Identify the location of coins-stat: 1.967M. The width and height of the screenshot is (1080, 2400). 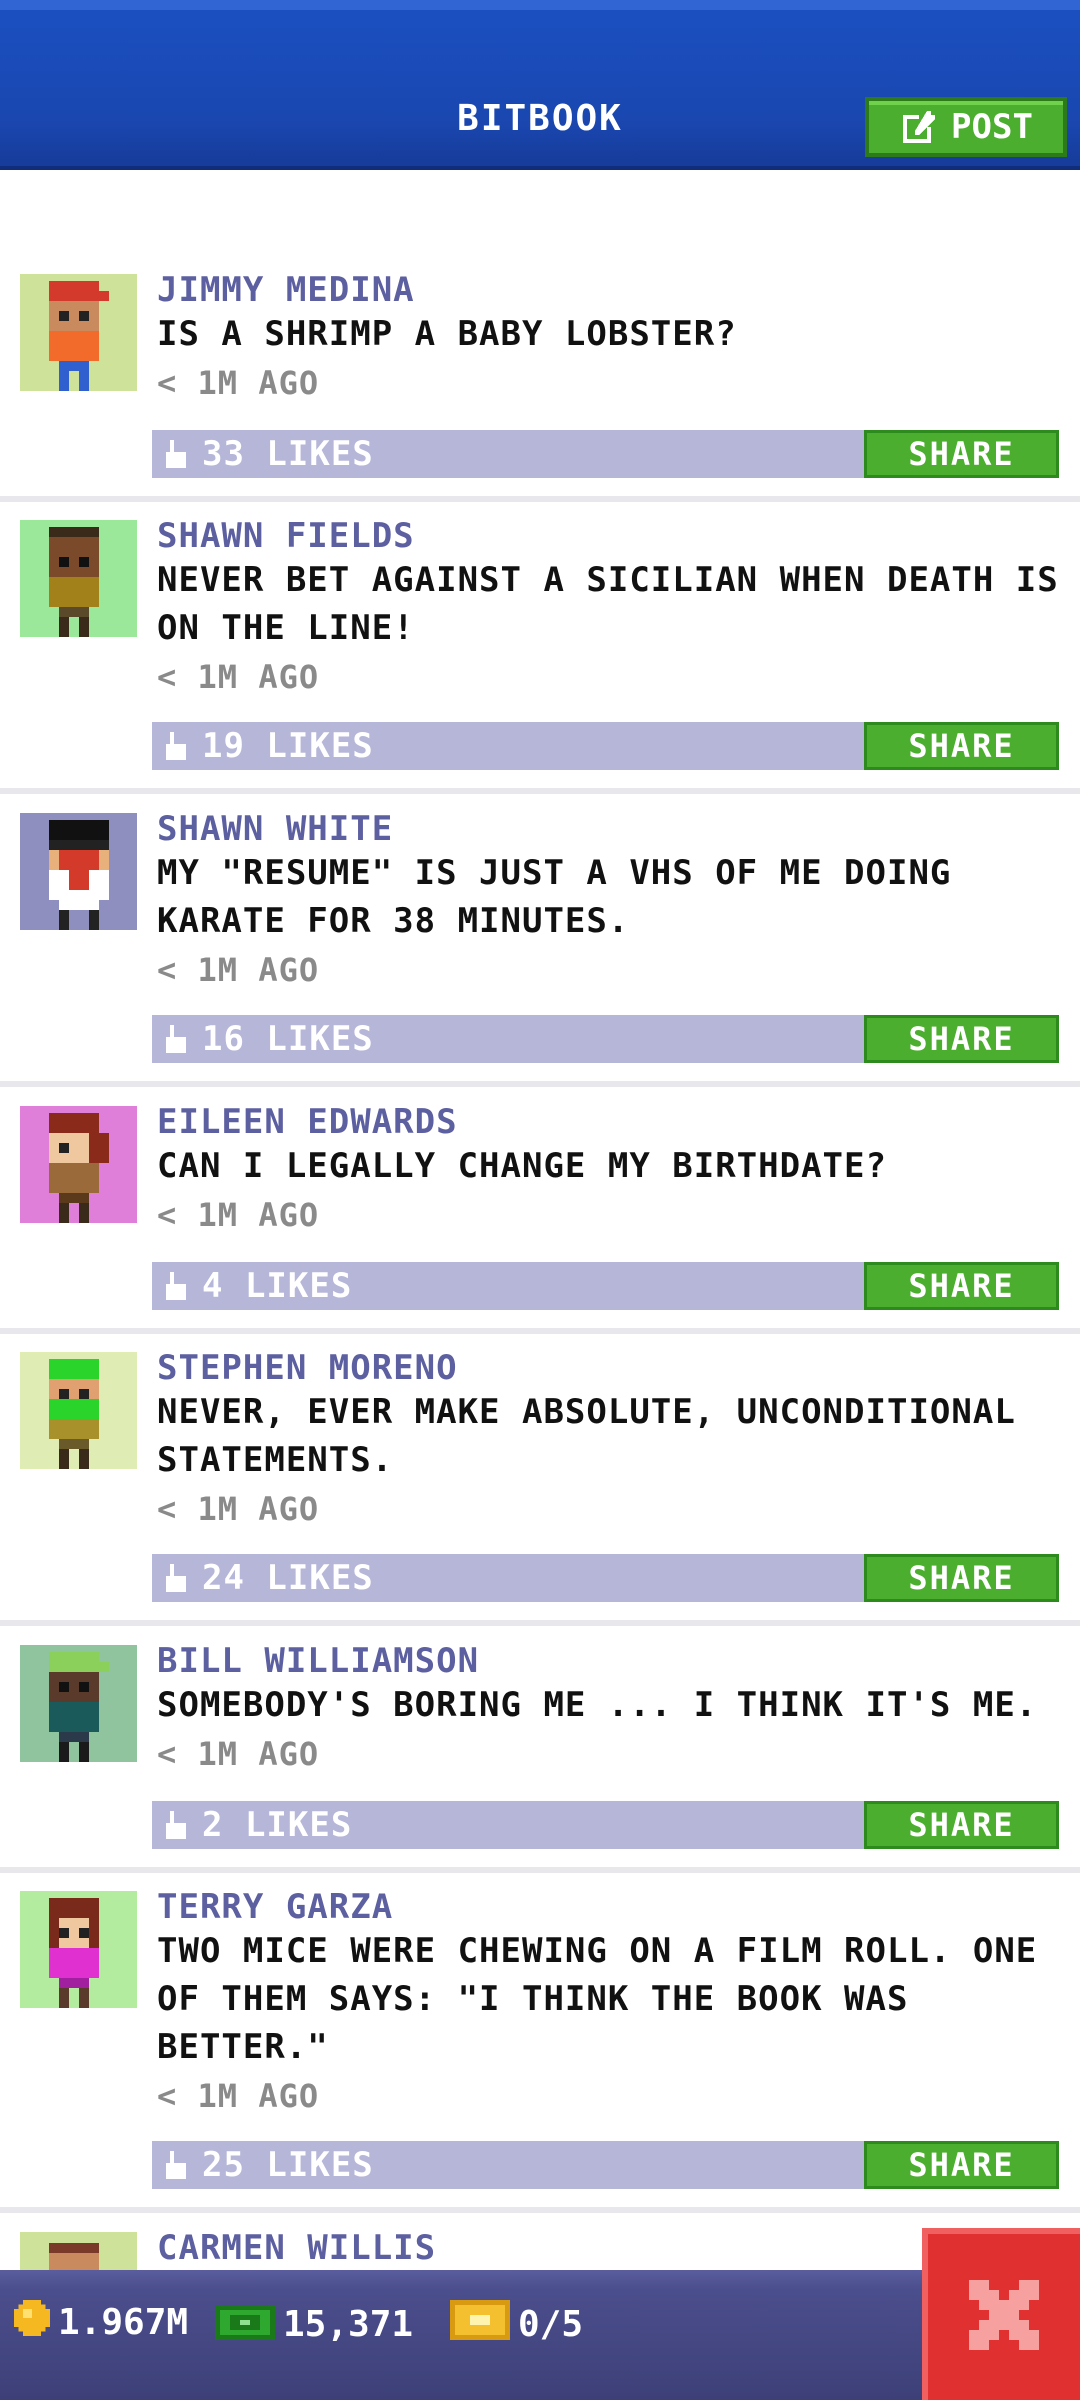
(101, 2322).